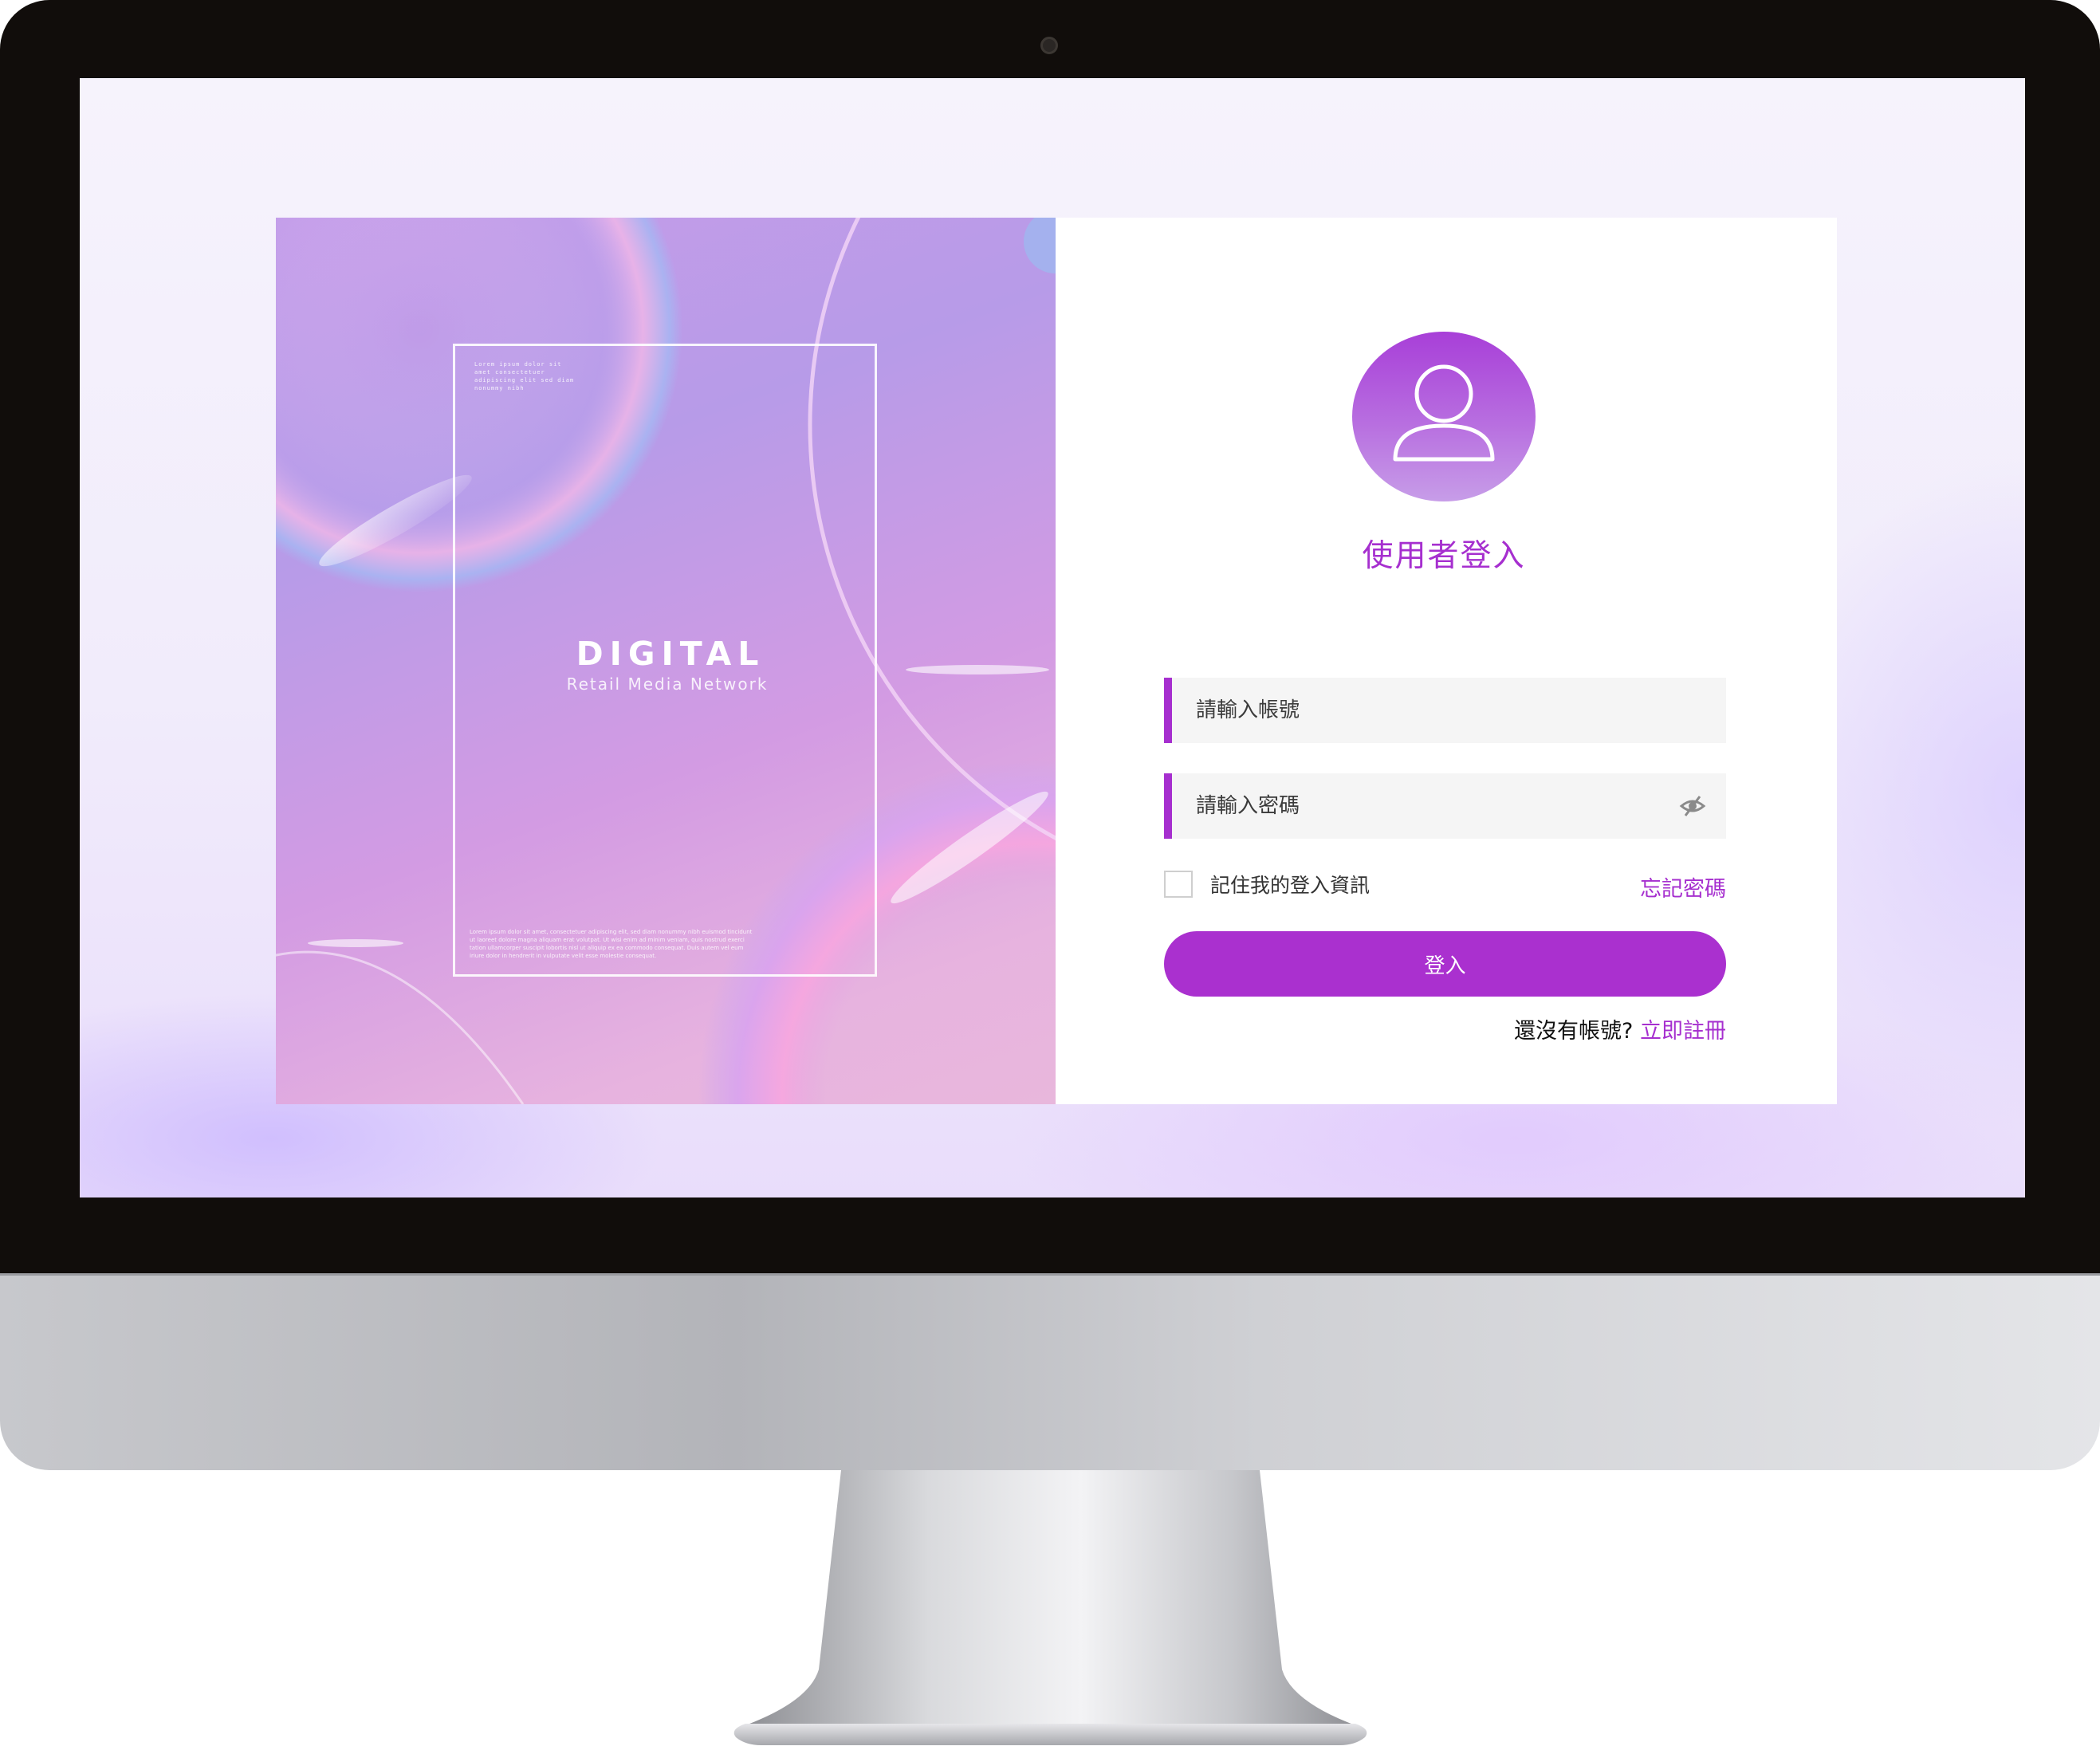 The height and width of the screenshot is (1750, 2100). I want to click on remember-me: 記住我的登入資訊, so click(1267, 884).